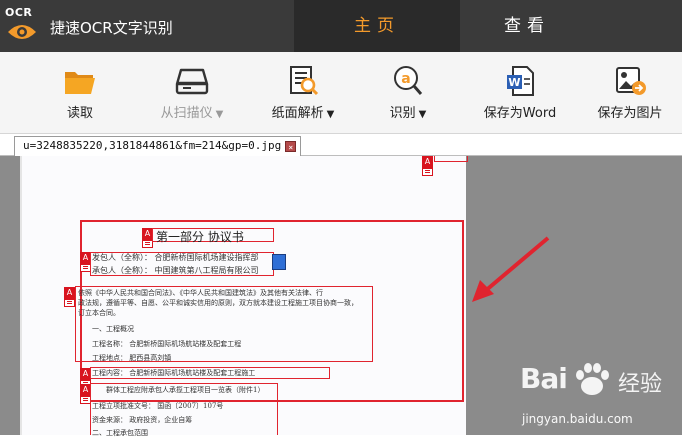 This screenshot has height=438, width=682. I want to click on document-heading: 第一部分 协议书, so click(200, 237).